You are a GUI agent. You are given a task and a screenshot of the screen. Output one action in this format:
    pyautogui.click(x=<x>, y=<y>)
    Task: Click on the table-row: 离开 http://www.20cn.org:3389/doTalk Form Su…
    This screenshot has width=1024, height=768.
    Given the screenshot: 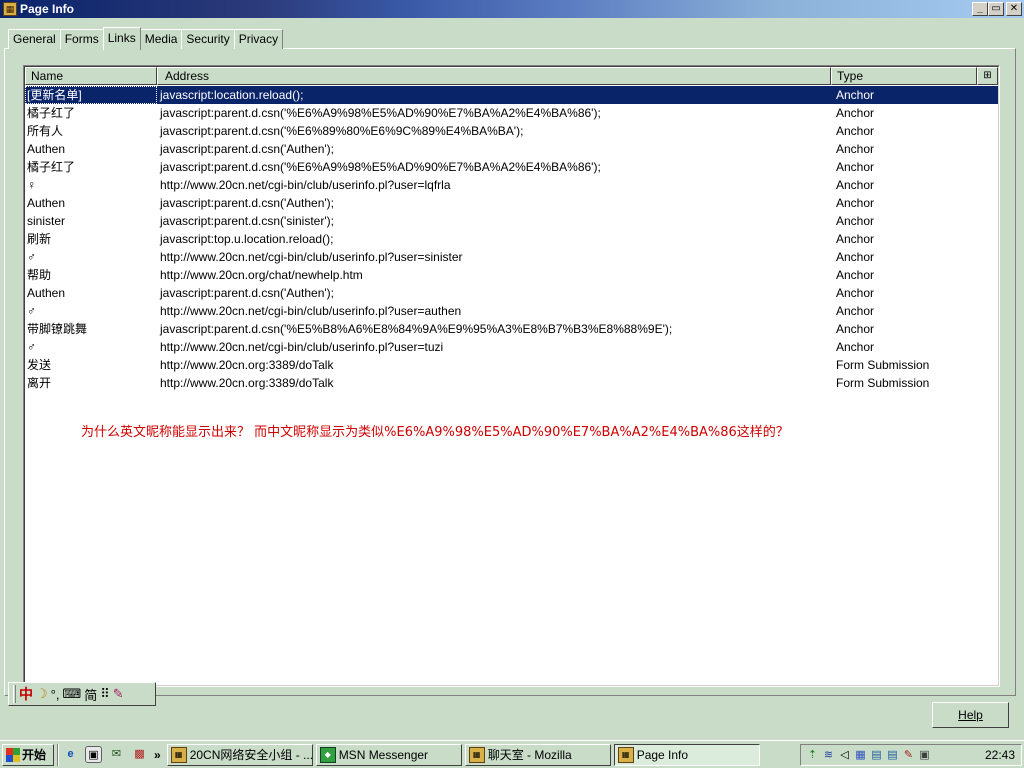 What is the action you would take?
    pyautogui.click(x=511, y=383)
    